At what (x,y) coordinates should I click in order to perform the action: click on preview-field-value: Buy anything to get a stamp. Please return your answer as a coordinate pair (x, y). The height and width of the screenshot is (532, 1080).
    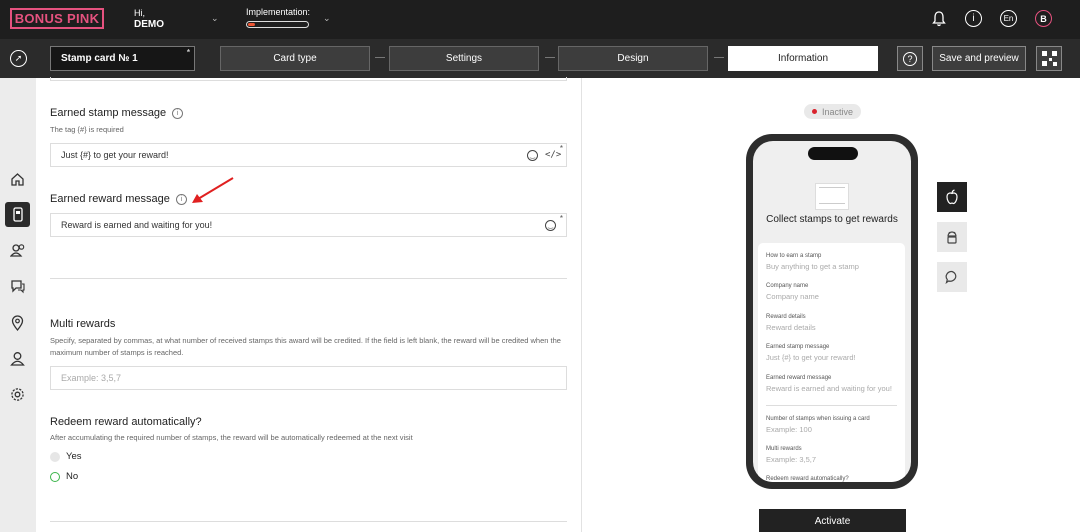
    Looking at the image, I should click on (812, 266).